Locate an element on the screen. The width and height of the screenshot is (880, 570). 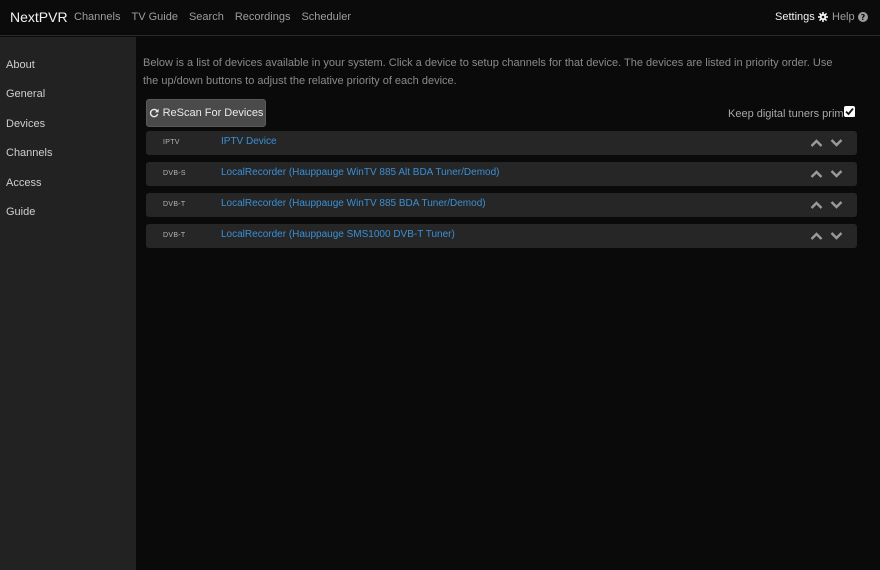
keep-primed-checkbox is located at coordinates (849, 111).